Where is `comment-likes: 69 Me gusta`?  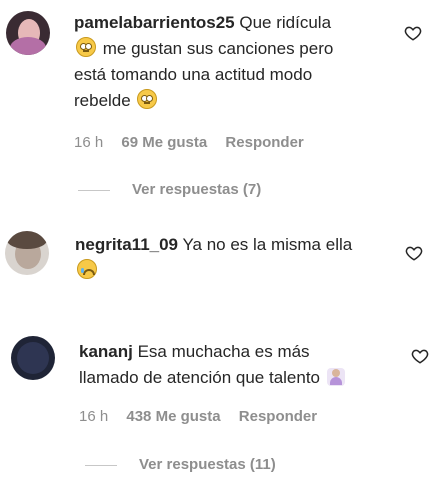 comment-likes: 69 Me gusta is located at coordinates (164, 142).